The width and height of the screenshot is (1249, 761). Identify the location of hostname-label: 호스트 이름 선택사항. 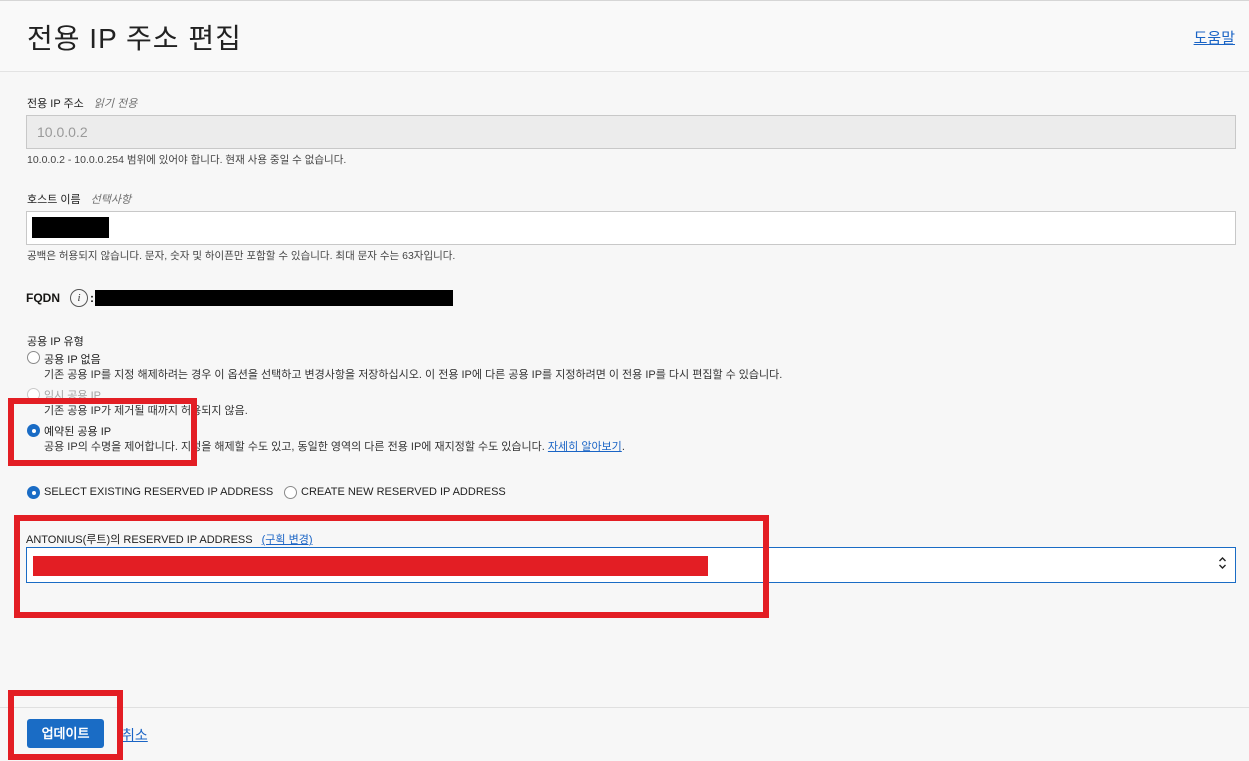
(79, 199).